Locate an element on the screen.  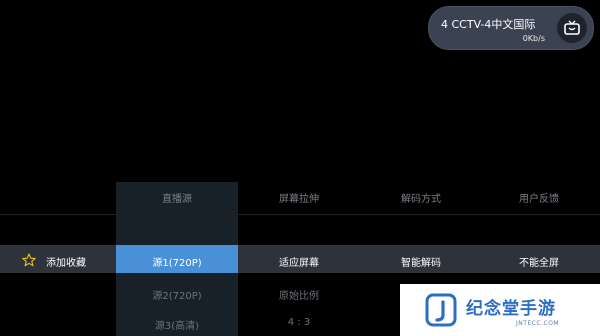
header-divider is located at coordinates (300, 214).